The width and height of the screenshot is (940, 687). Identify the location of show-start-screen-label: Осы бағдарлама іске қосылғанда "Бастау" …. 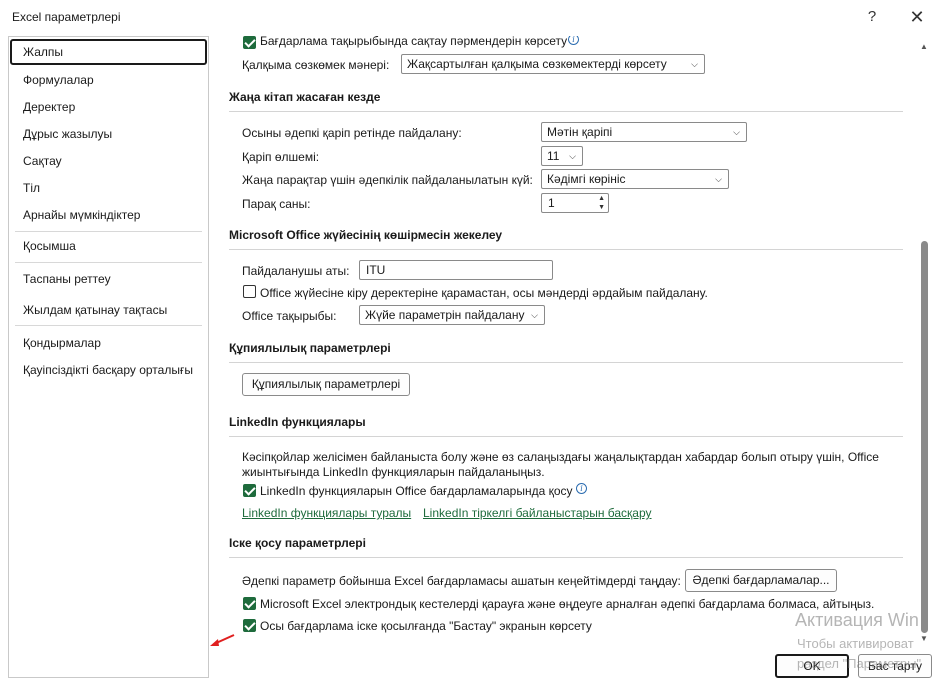
(426, 626).